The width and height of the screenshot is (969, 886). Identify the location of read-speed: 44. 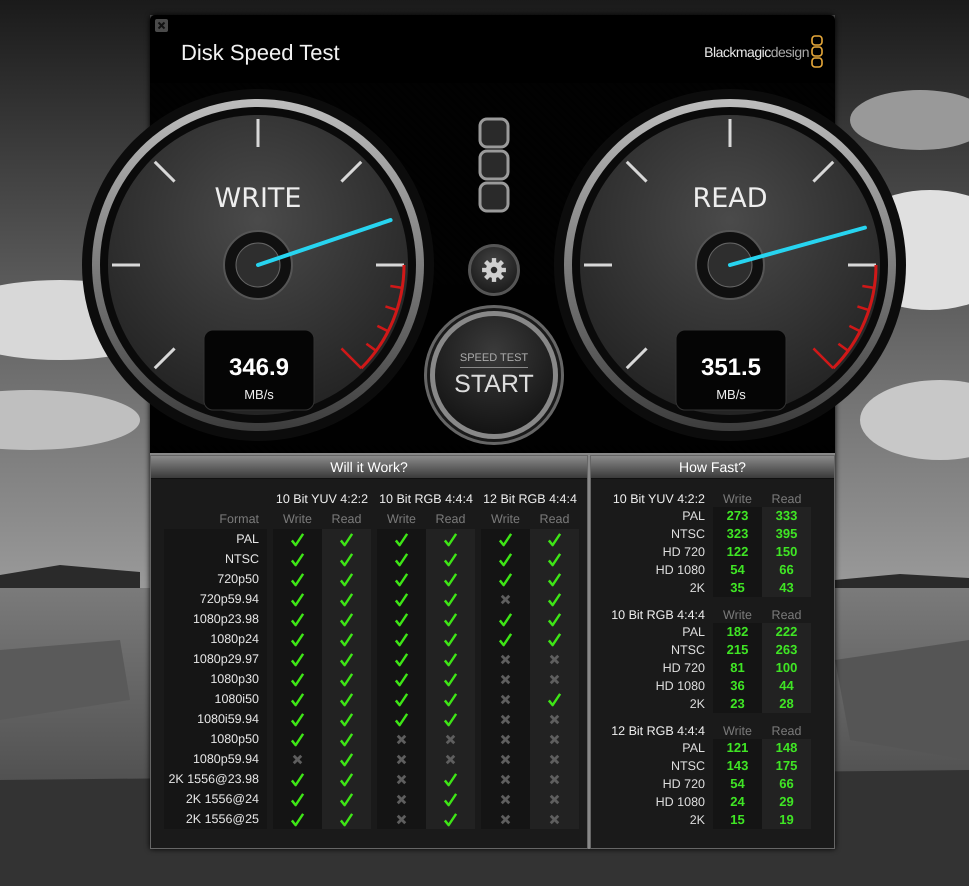
(786, 686).